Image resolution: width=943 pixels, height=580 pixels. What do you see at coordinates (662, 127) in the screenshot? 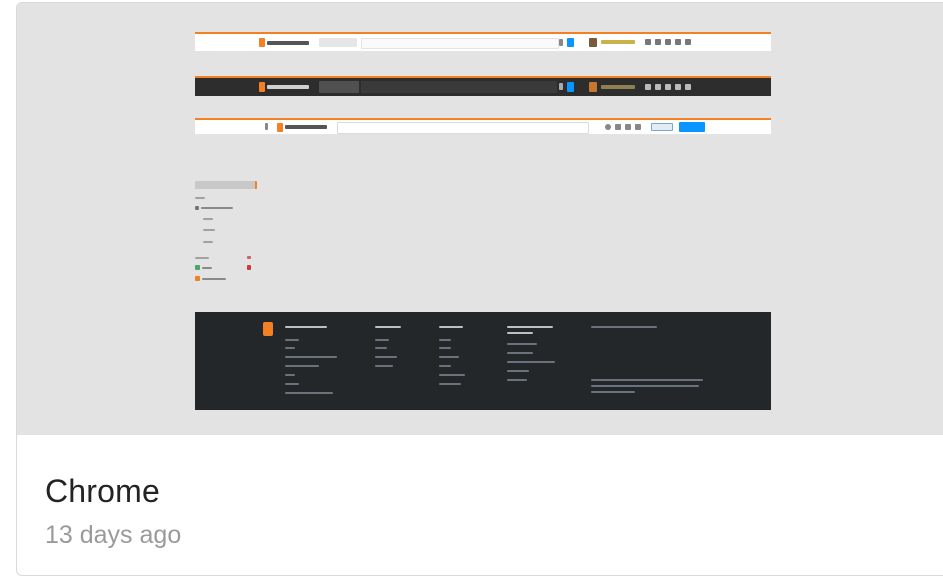
I see `login-button` at bounding box center [662, 127].